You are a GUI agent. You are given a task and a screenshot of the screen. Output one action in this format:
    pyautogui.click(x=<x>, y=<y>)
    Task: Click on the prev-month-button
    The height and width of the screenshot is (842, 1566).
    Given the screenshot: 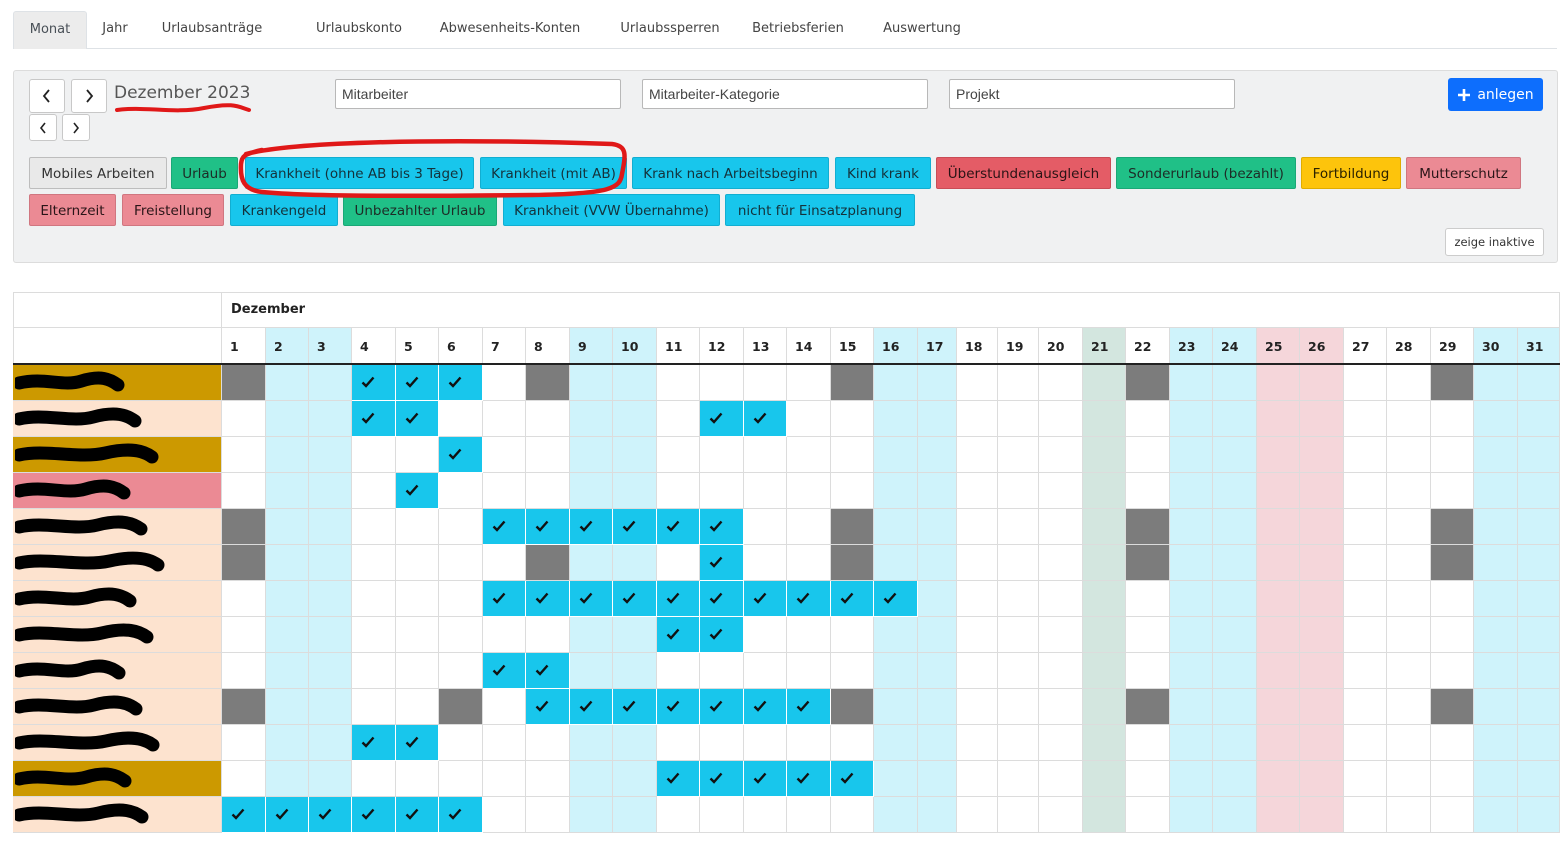 What is the action you would take?
    pyautogui.click(x=47, y=96)
    